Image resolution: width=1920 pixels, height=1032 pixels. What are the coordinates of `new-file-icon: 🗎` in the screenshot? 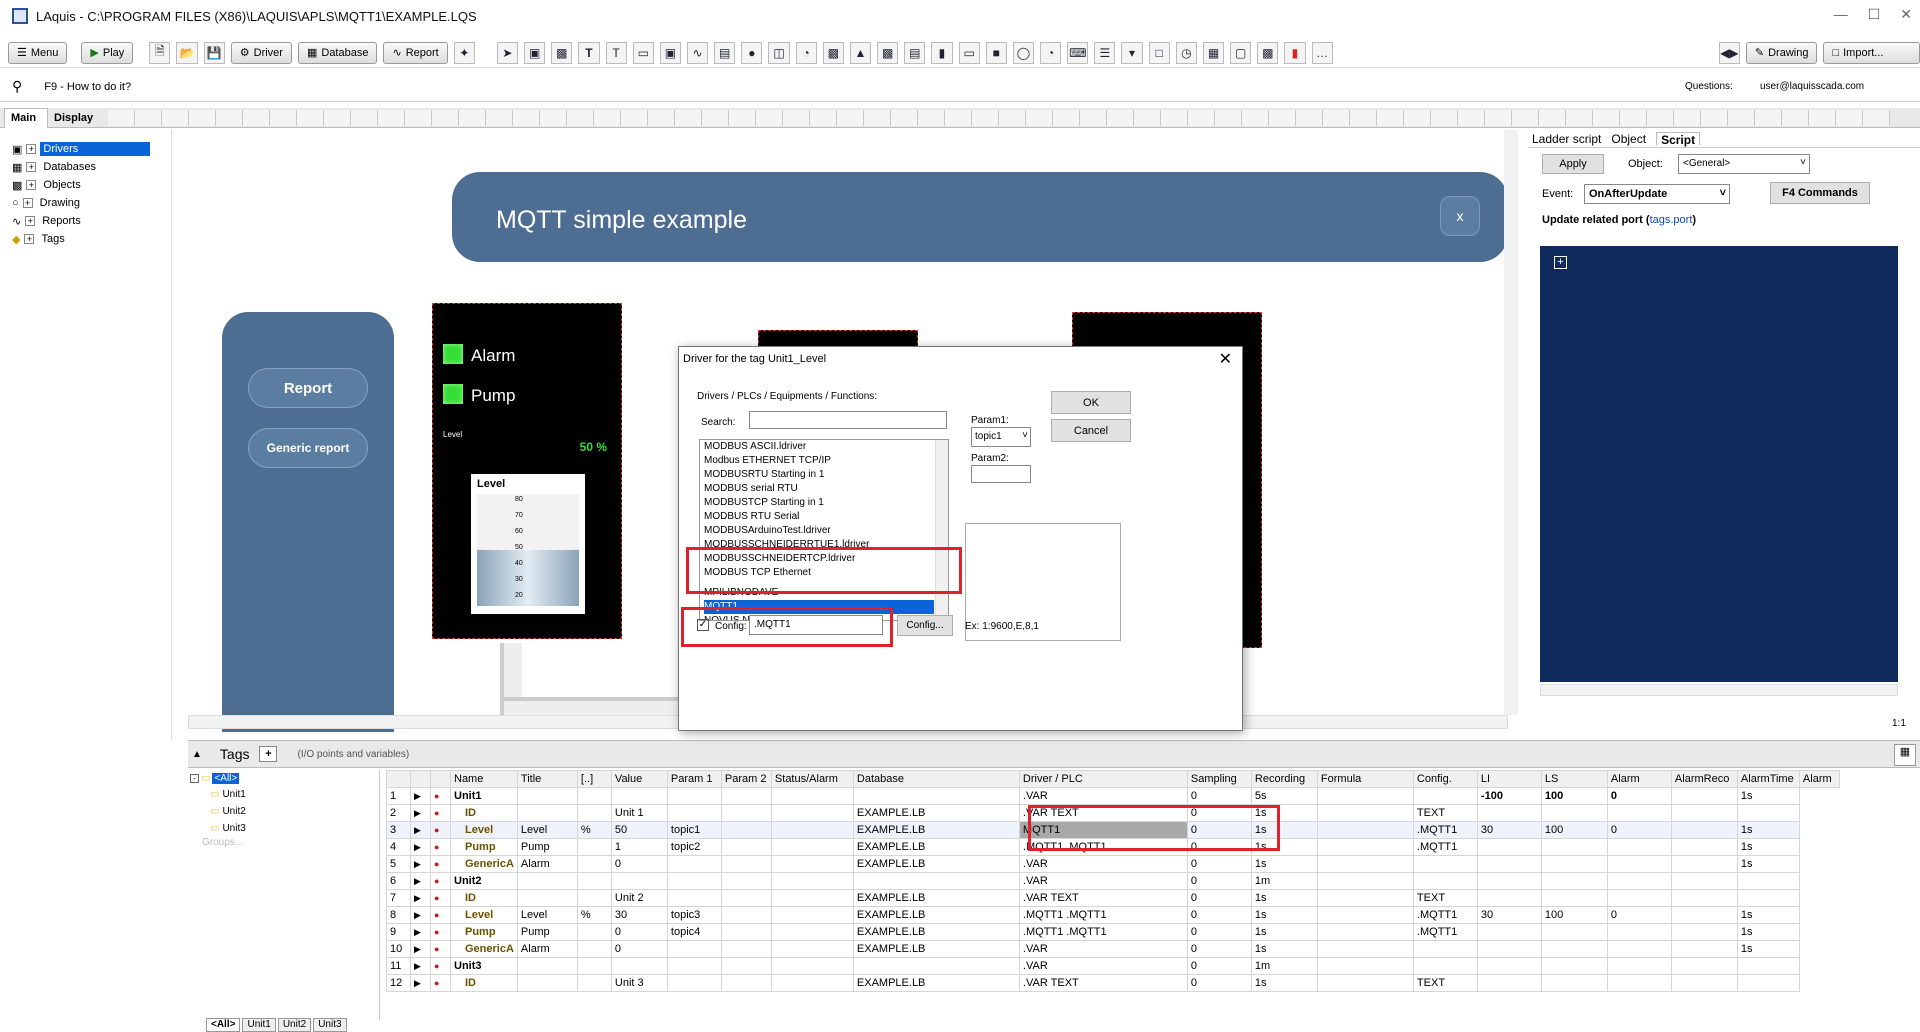 It's located at (160, 52).